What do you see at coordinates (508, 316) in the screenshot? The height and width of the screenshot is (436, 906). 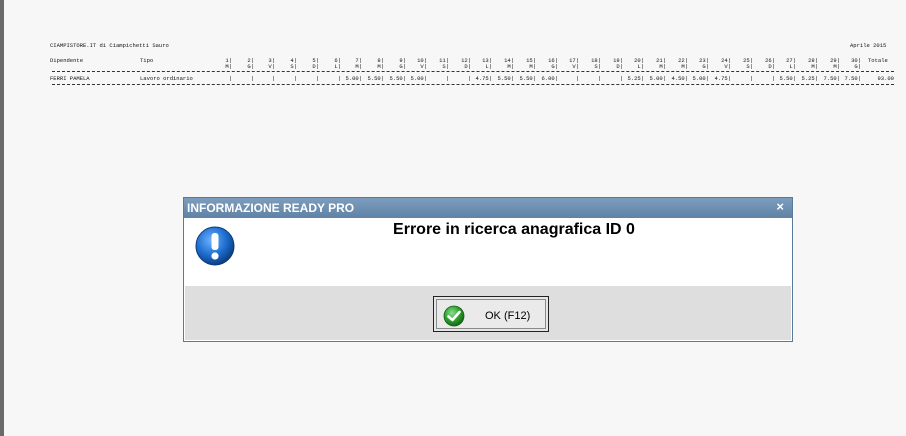 I see `ok-button-label: OK (F12)` at bounding box center [508, 316].